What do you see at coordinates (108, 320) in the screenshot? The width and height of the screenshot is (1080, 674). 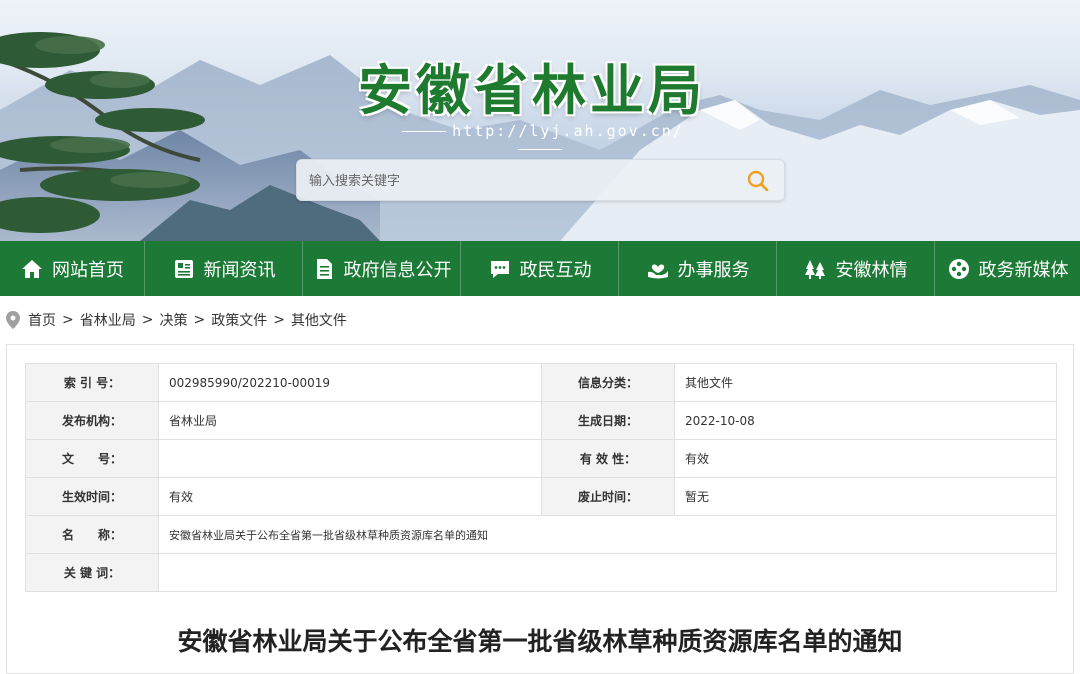 I see `breadcrumb-bureau: 省林业局` at bounding box center [108, 320].